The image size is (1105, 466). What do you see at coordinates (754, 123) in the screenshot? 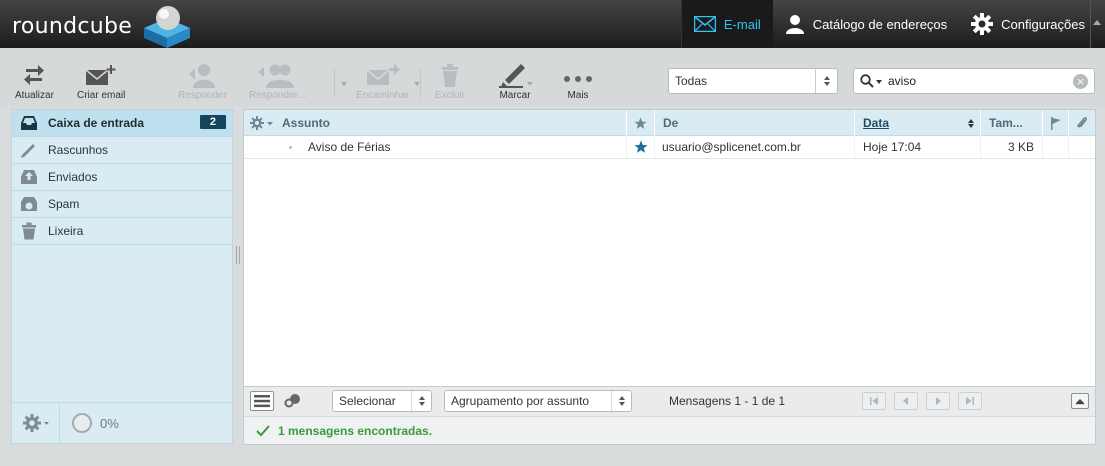
I see `column-from: De` at bounding box center [754, 123].